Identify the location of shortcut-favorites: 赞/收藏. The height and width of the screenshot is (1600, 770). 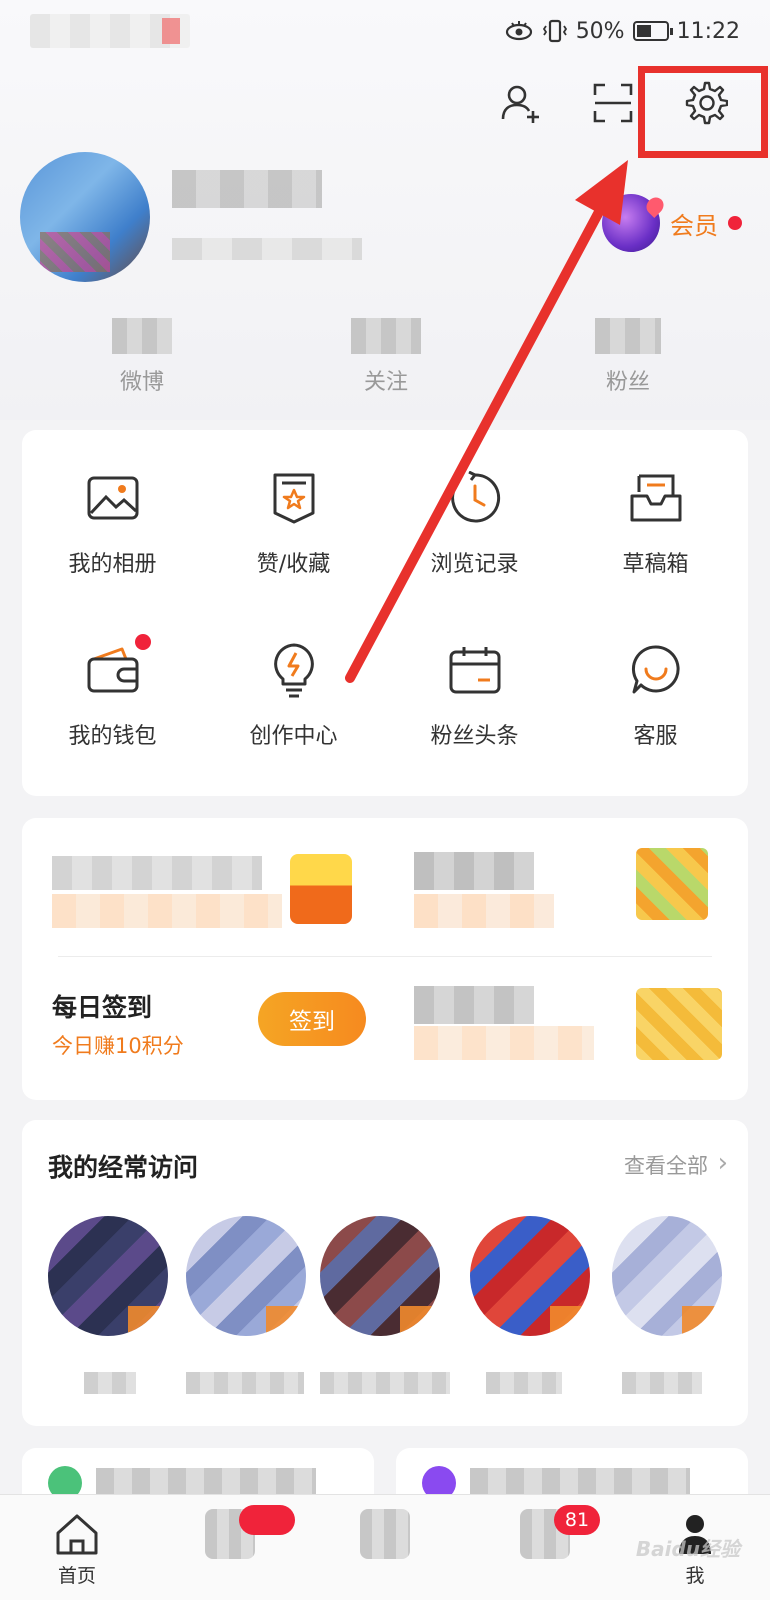
(293, 533).